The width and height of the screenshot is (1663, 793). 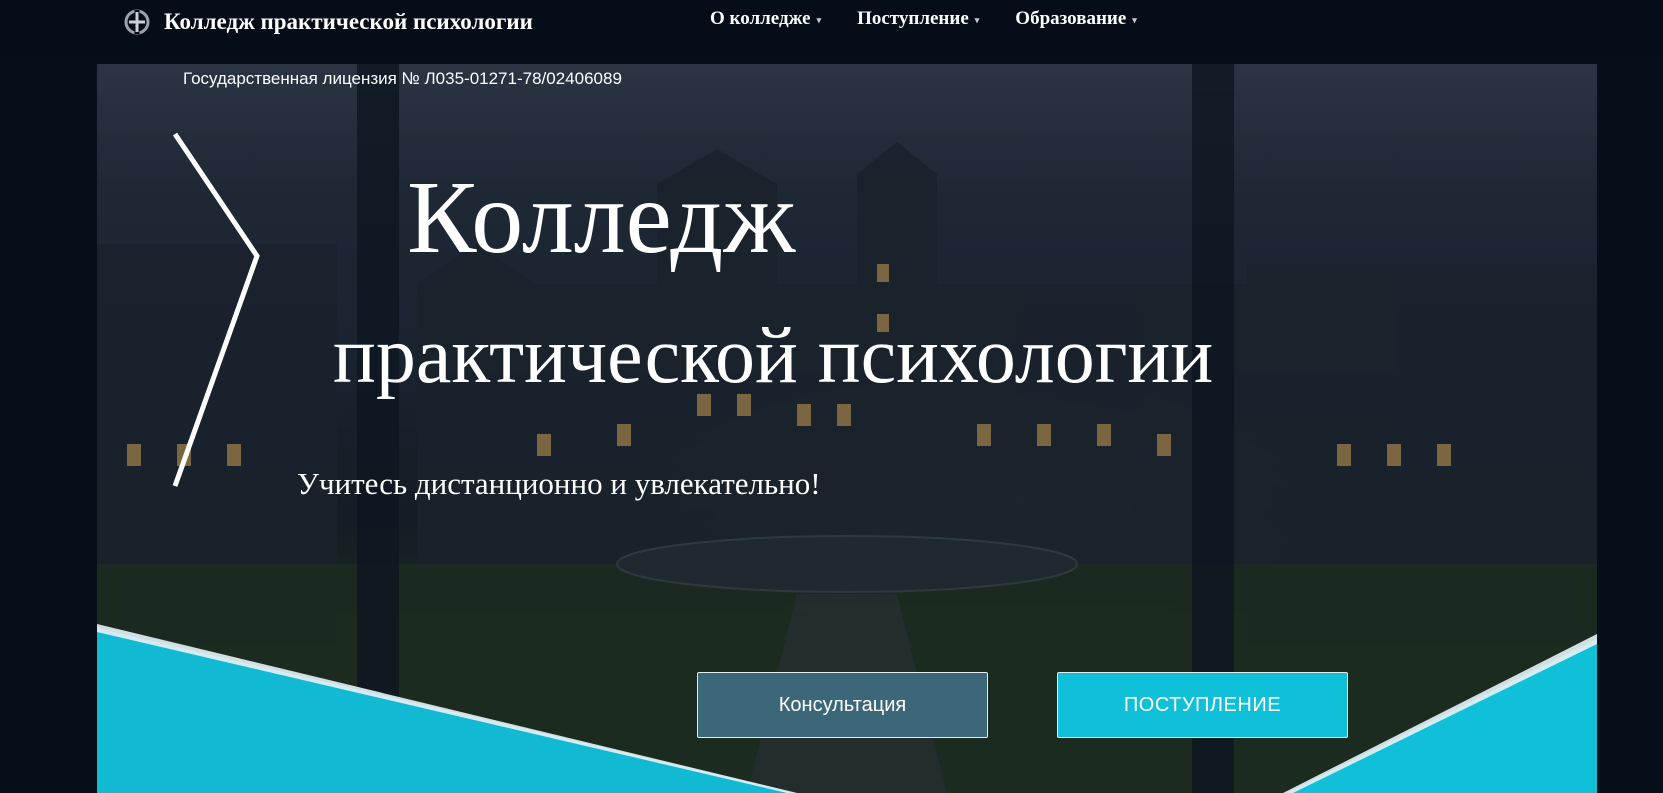 What do you see at coordinates (1202, 705) in the screenshot?
I see `admission-button: ПОСТУПЛЕНИЕ` at bounding box center [1202, 705].